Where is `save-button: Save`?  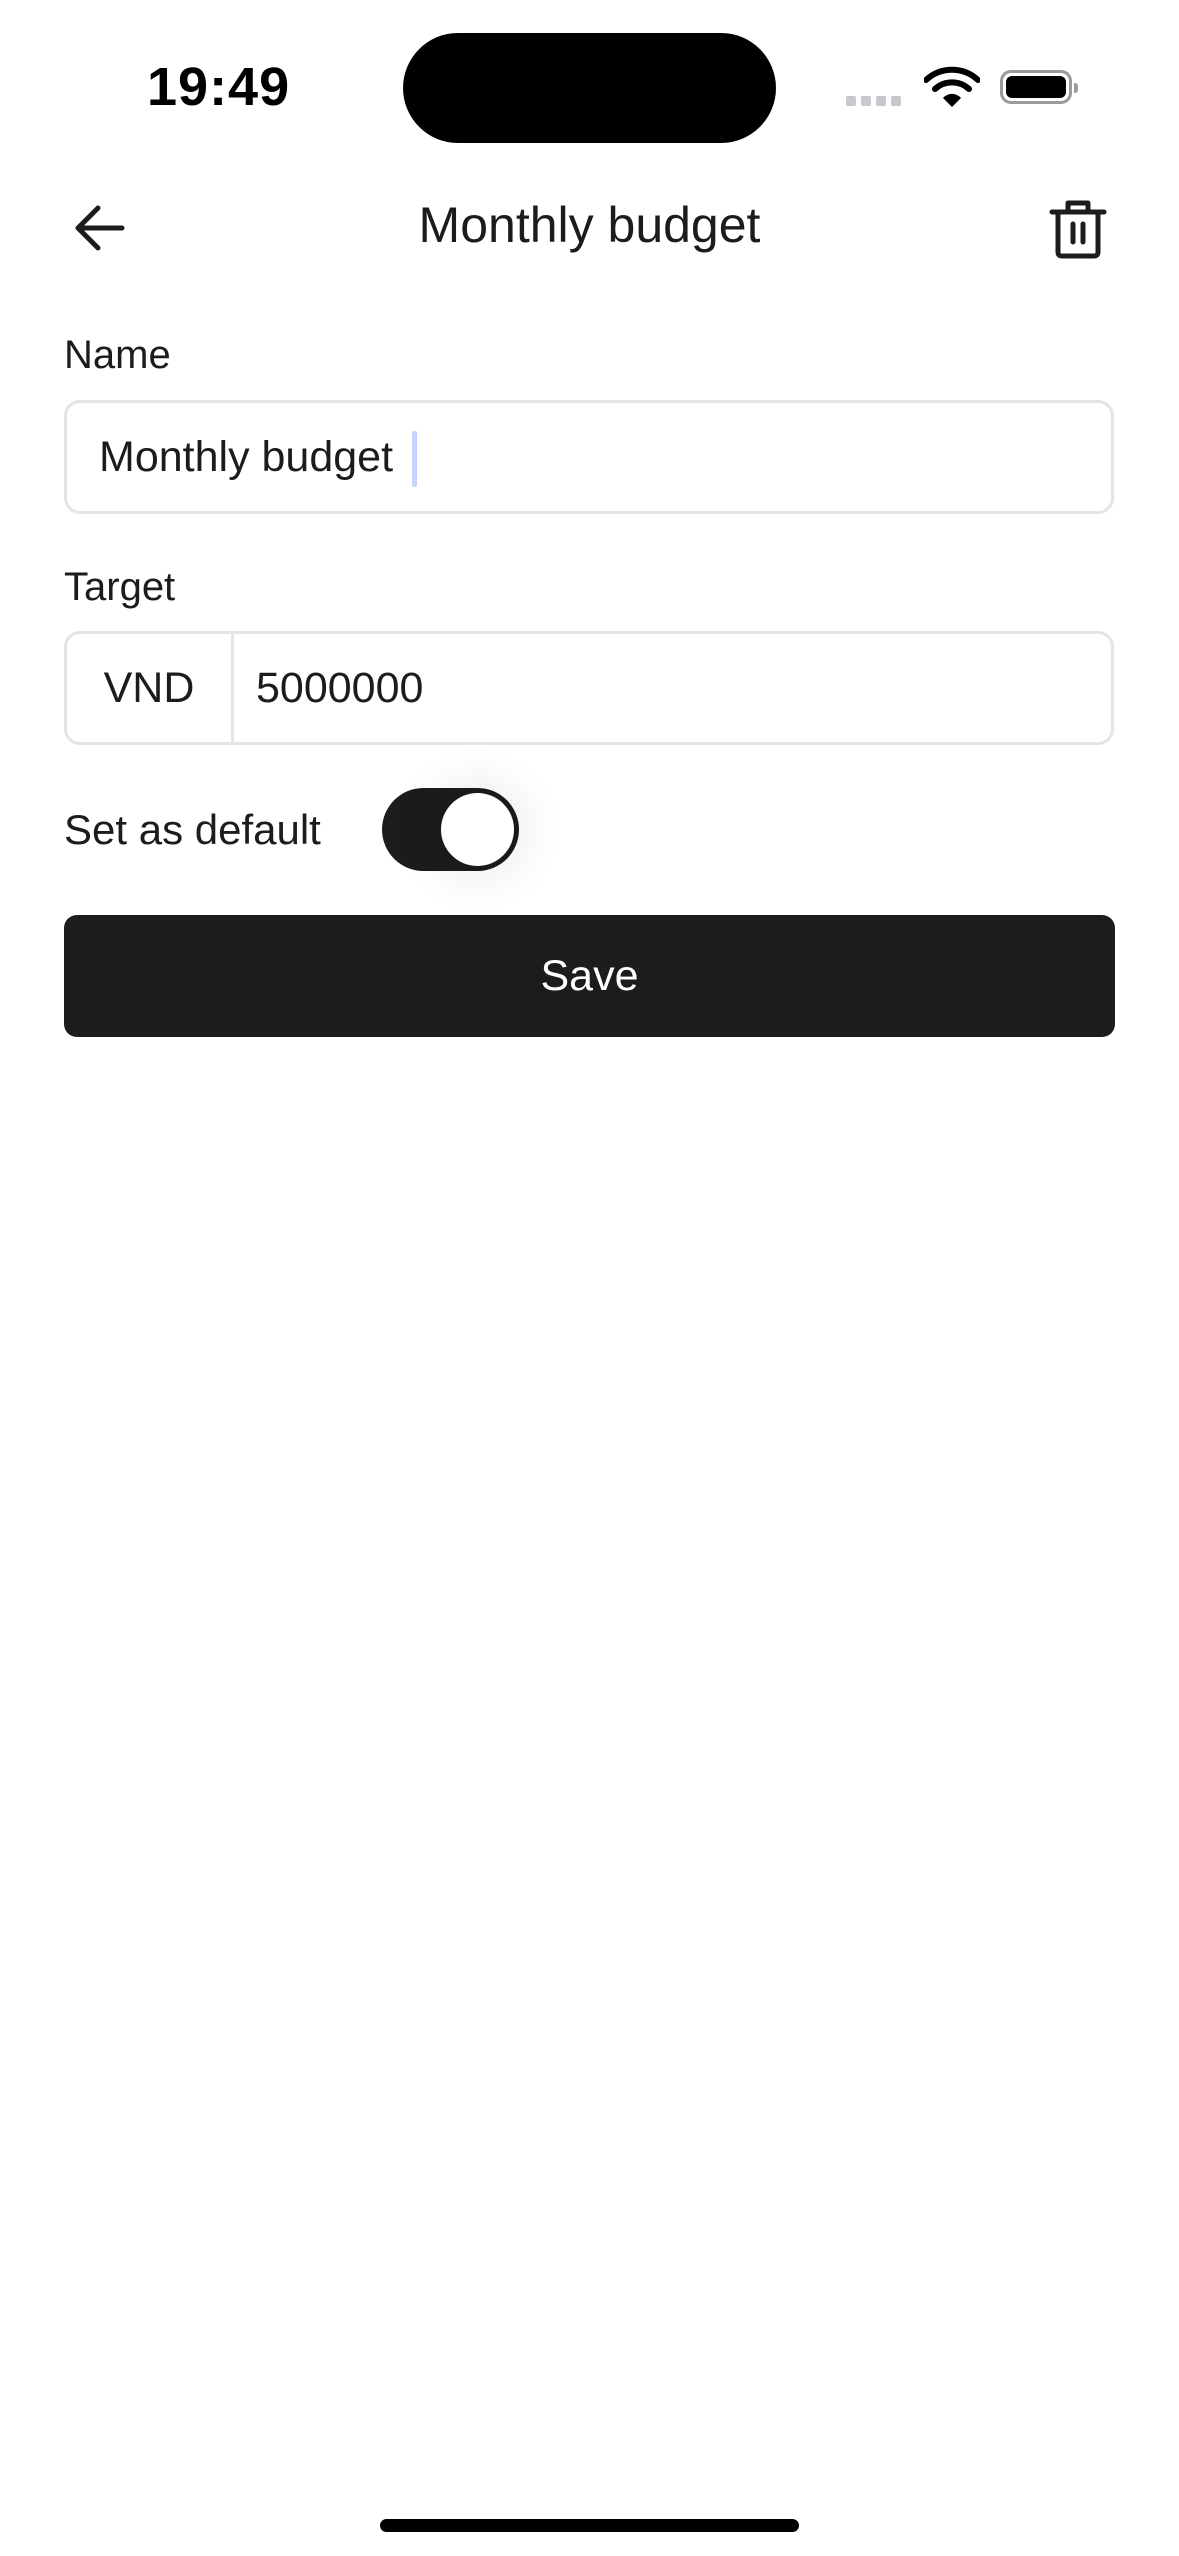
save-button: Save is located at coordinates (589, 976).